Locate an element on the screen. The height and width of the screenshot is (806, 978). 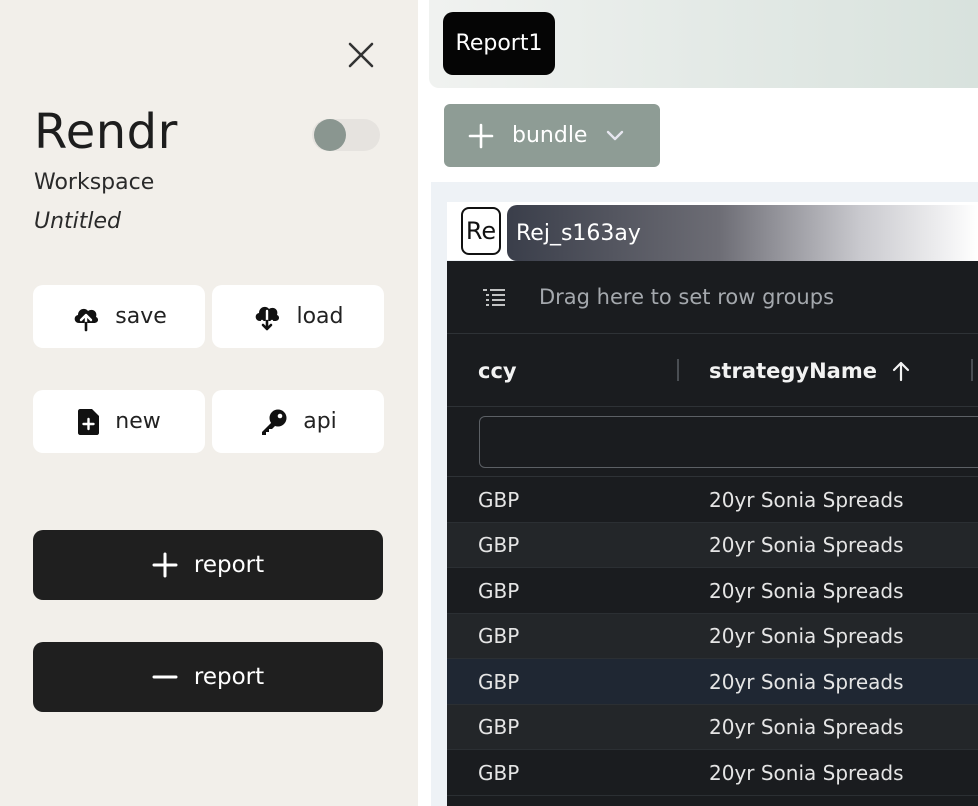
report-tab: Report1 is located at coordinates (499, 43).